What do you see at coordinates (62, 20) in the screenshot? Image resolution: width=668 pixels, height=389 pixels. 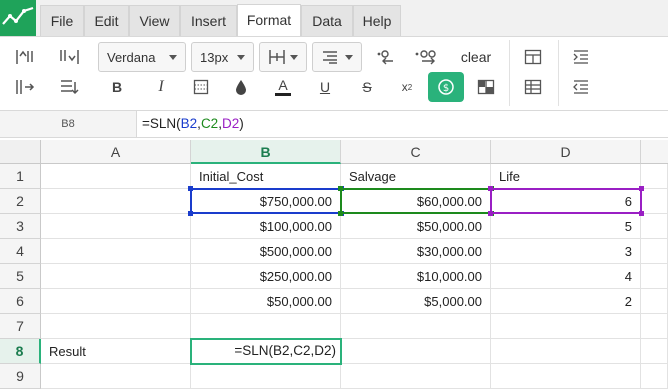 I see `menu-file: File` at bounding box center [62, 20].